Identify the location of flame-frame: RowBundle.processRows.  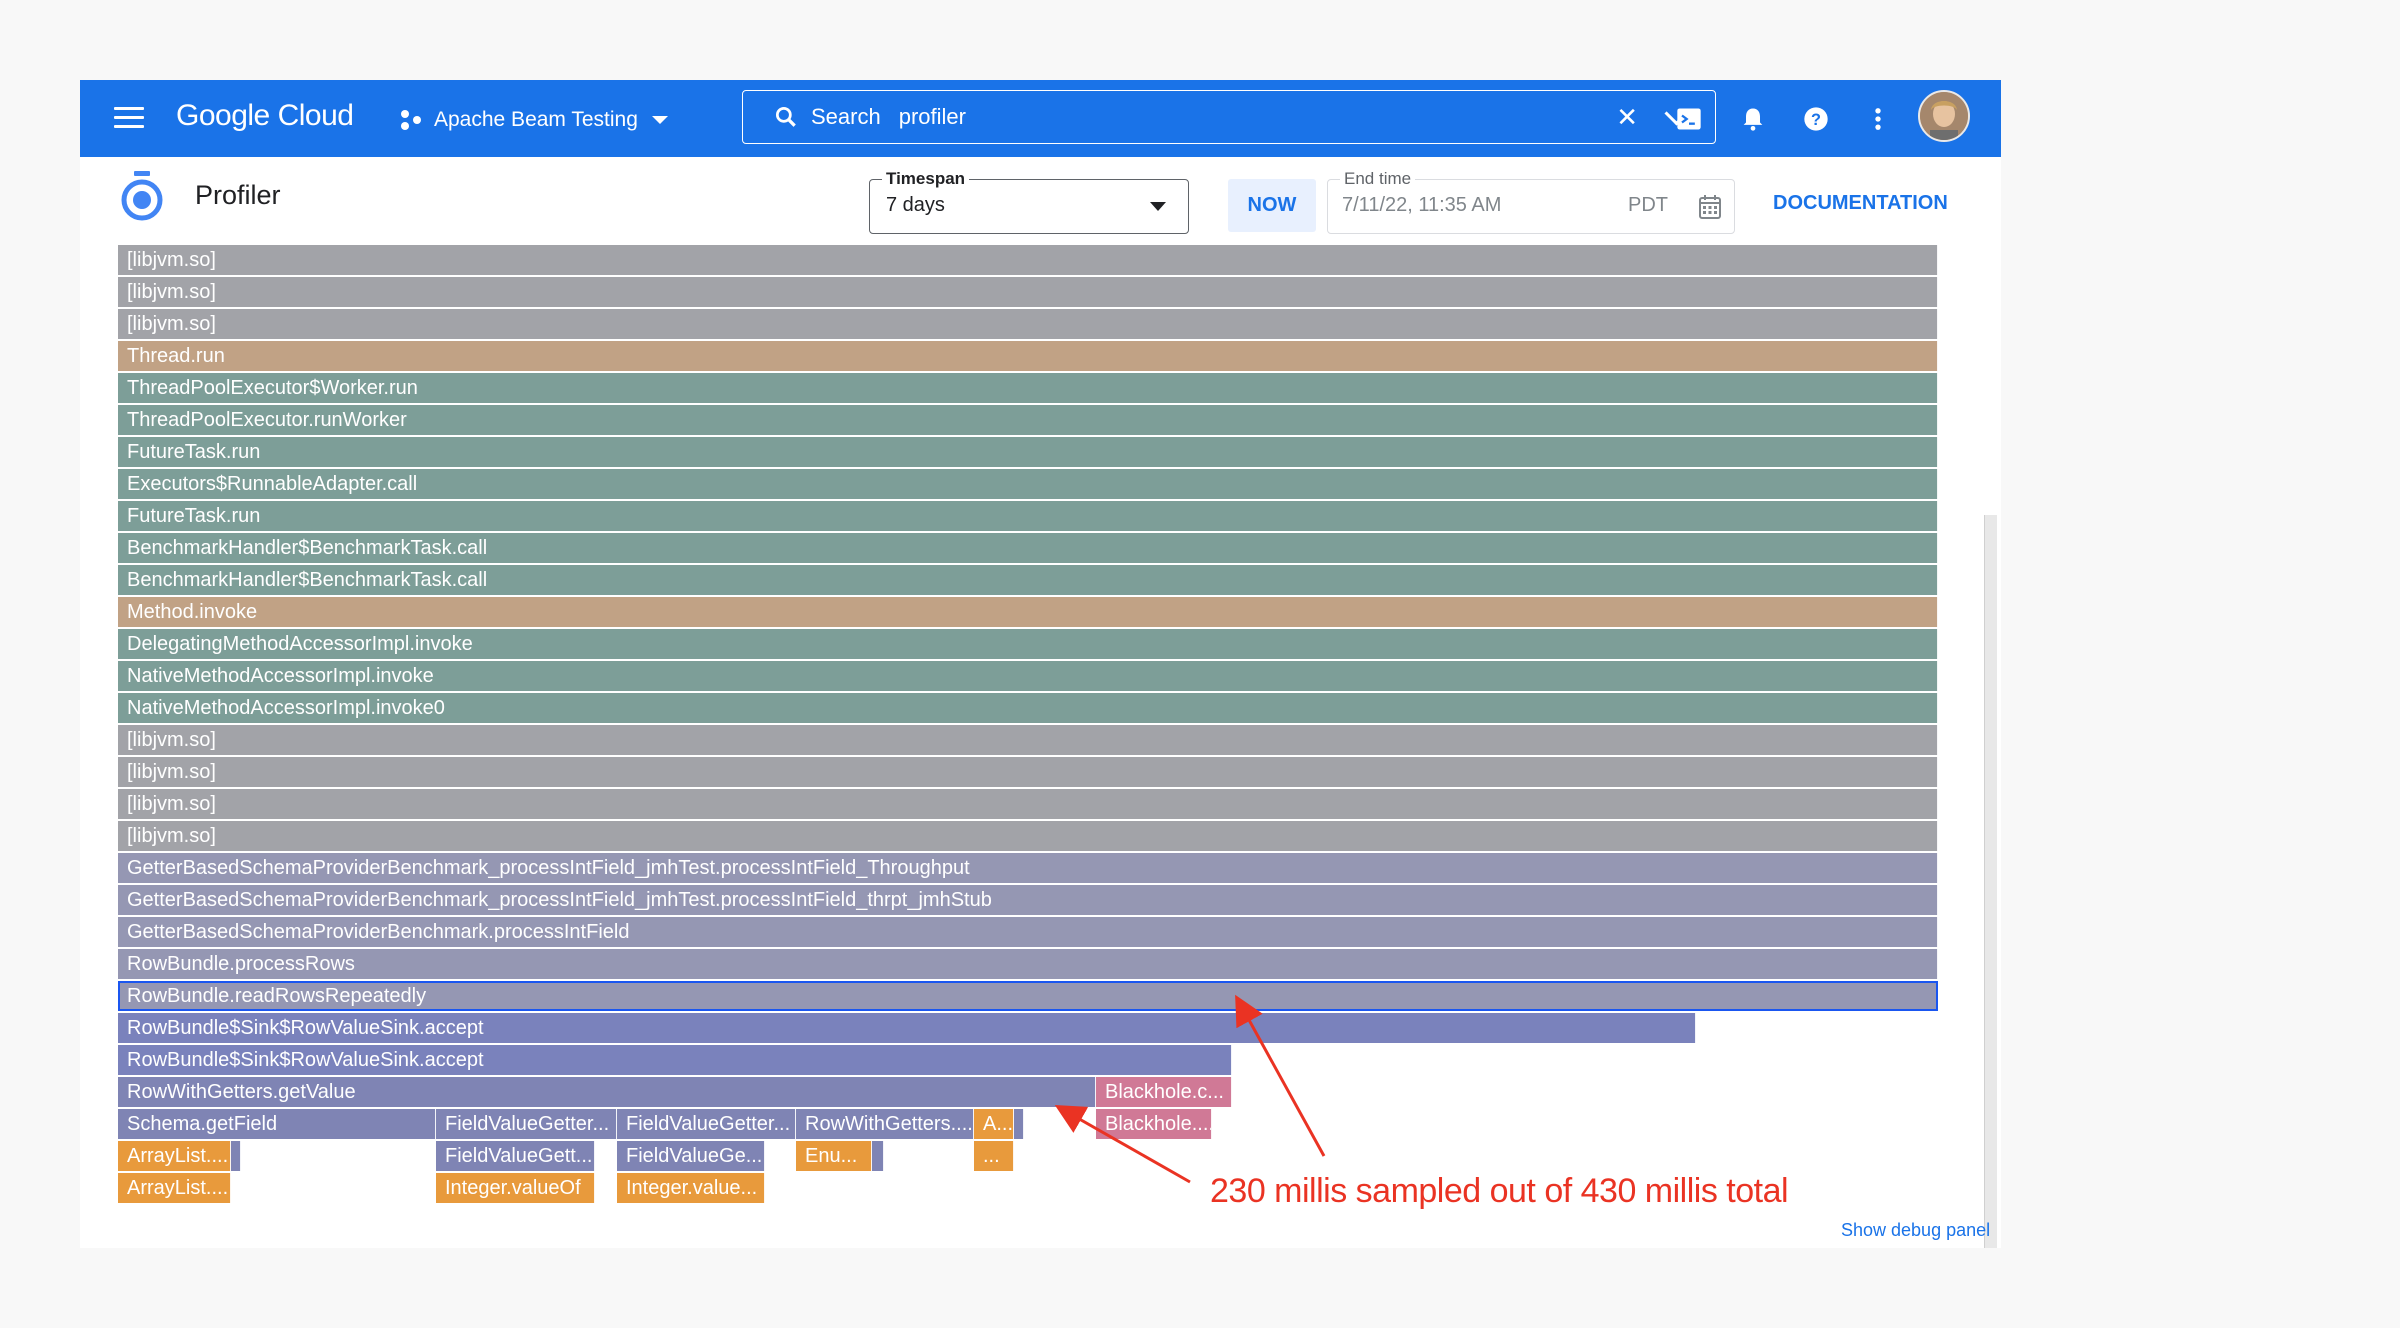
(1028, 964).